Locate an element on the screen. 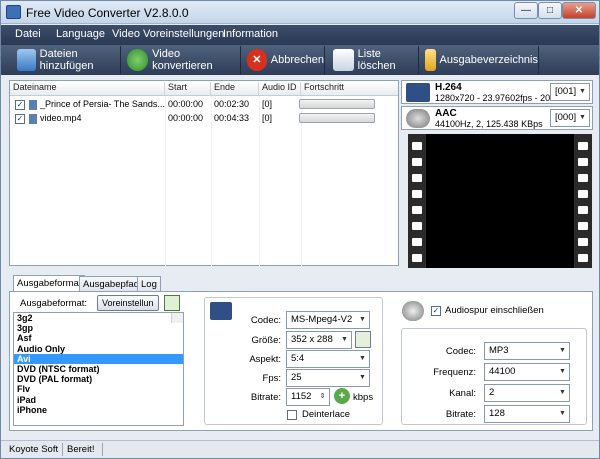  audio-stream-select: [000] ▼ is located at coordinates (570, 118).